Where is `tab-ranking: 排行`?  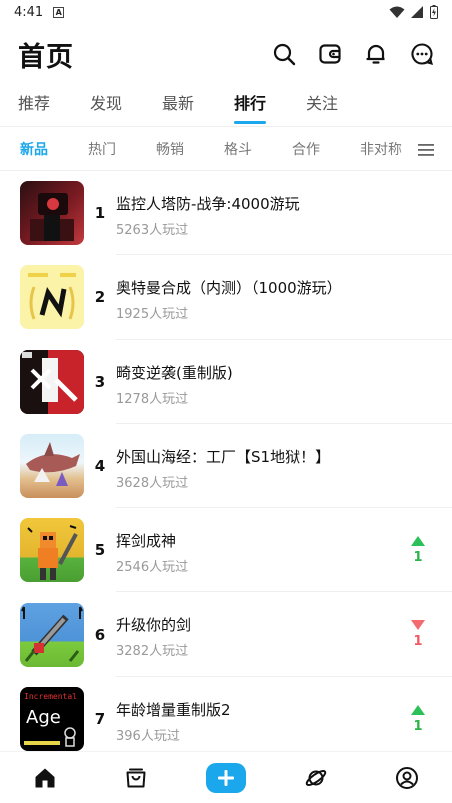 tab-ranking: 排行 is located at coordinates (270, 104).